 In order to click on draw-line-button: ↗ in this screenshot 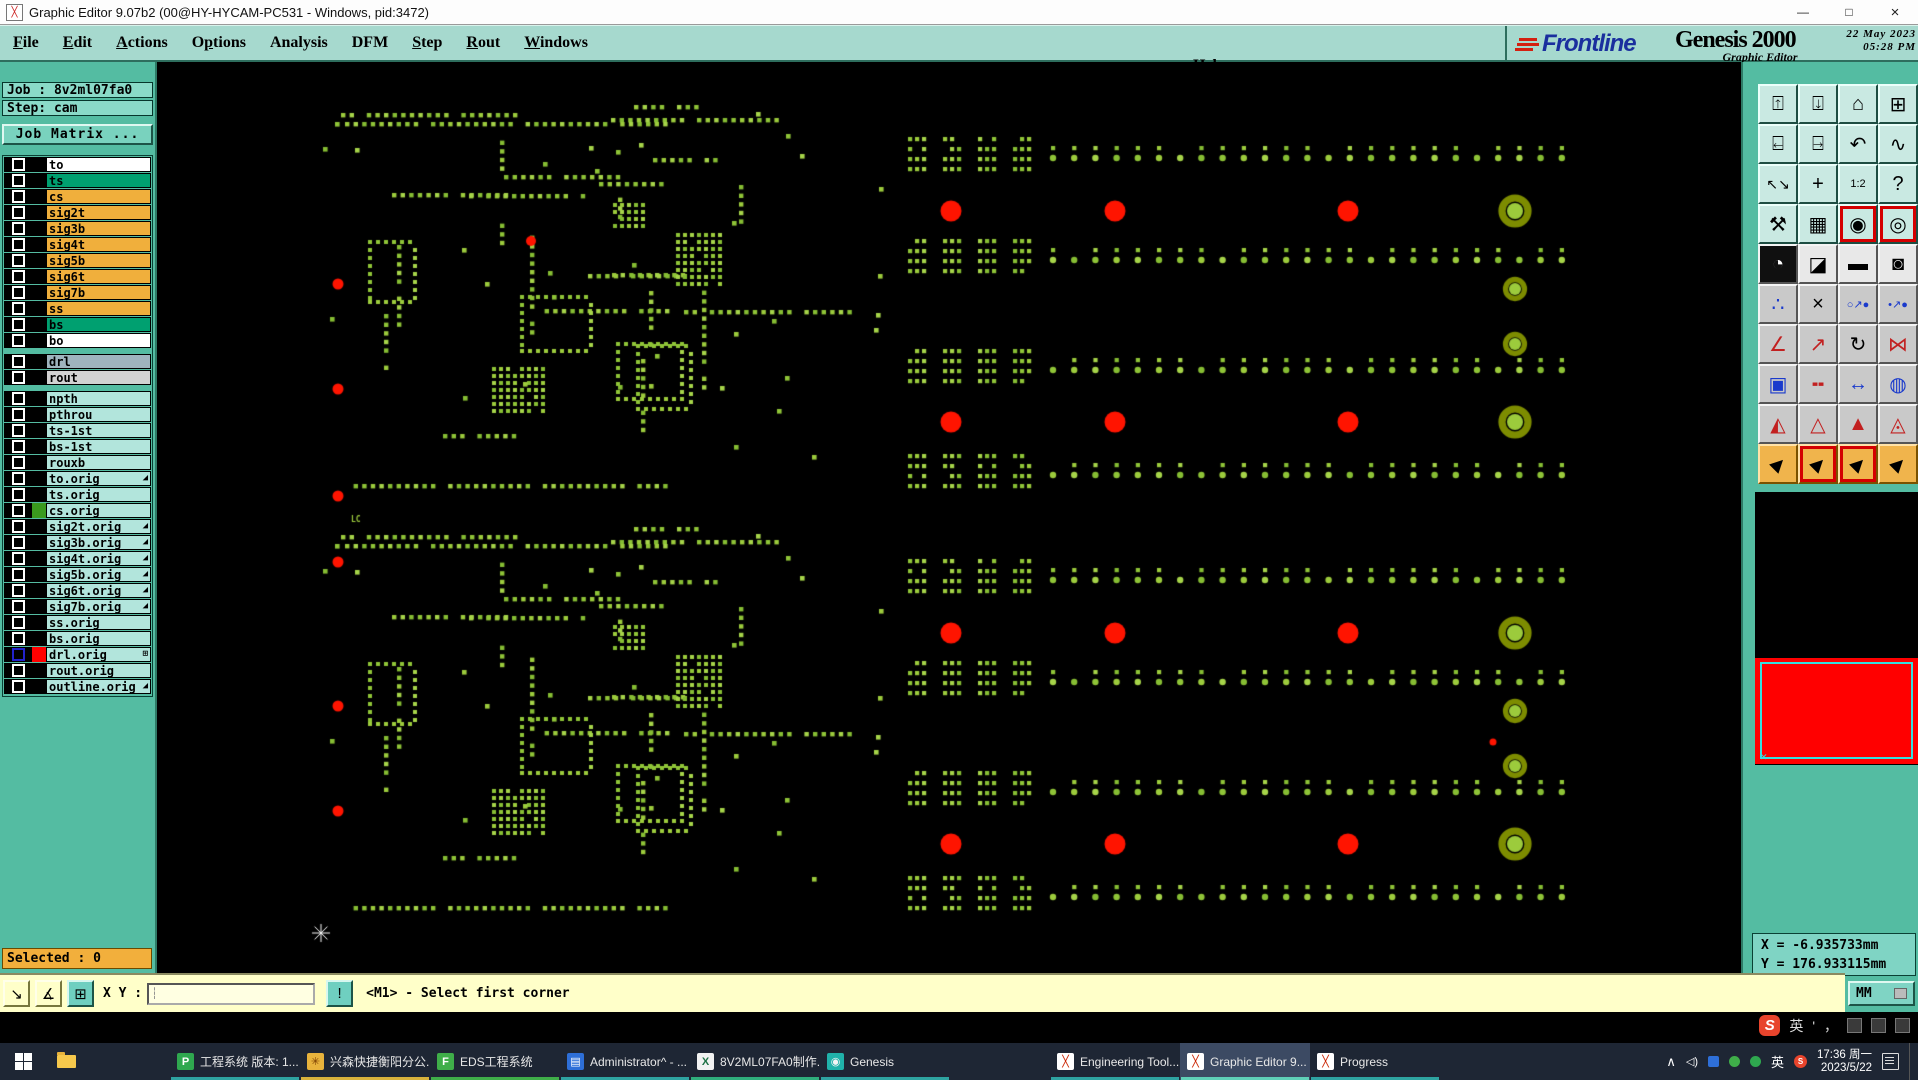, I will do `click(1818, 344)`.